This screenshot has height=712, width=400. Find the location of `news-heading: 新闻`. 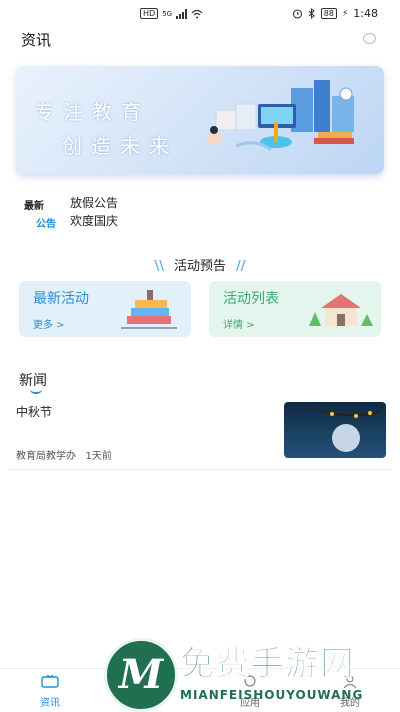

news-heading: 新闻 is located at coordinates (33, 381).